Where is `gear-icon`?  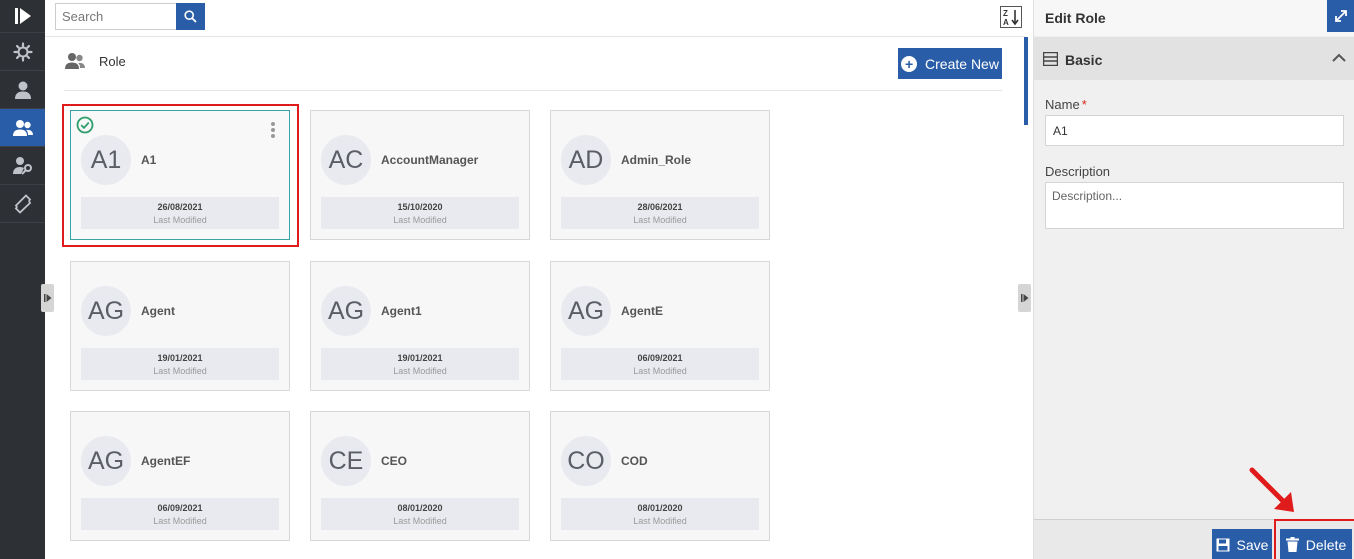
gear-icon is located at coordinates (22, 51).